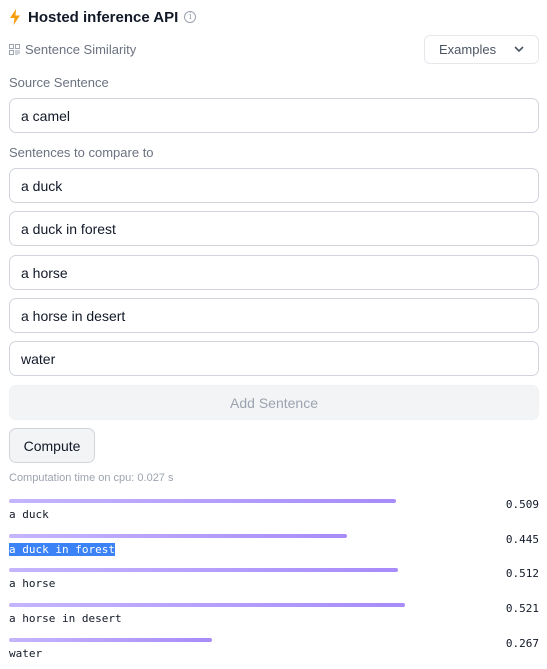  I want to click on sentence-similarity-icon, so click(14, 49).